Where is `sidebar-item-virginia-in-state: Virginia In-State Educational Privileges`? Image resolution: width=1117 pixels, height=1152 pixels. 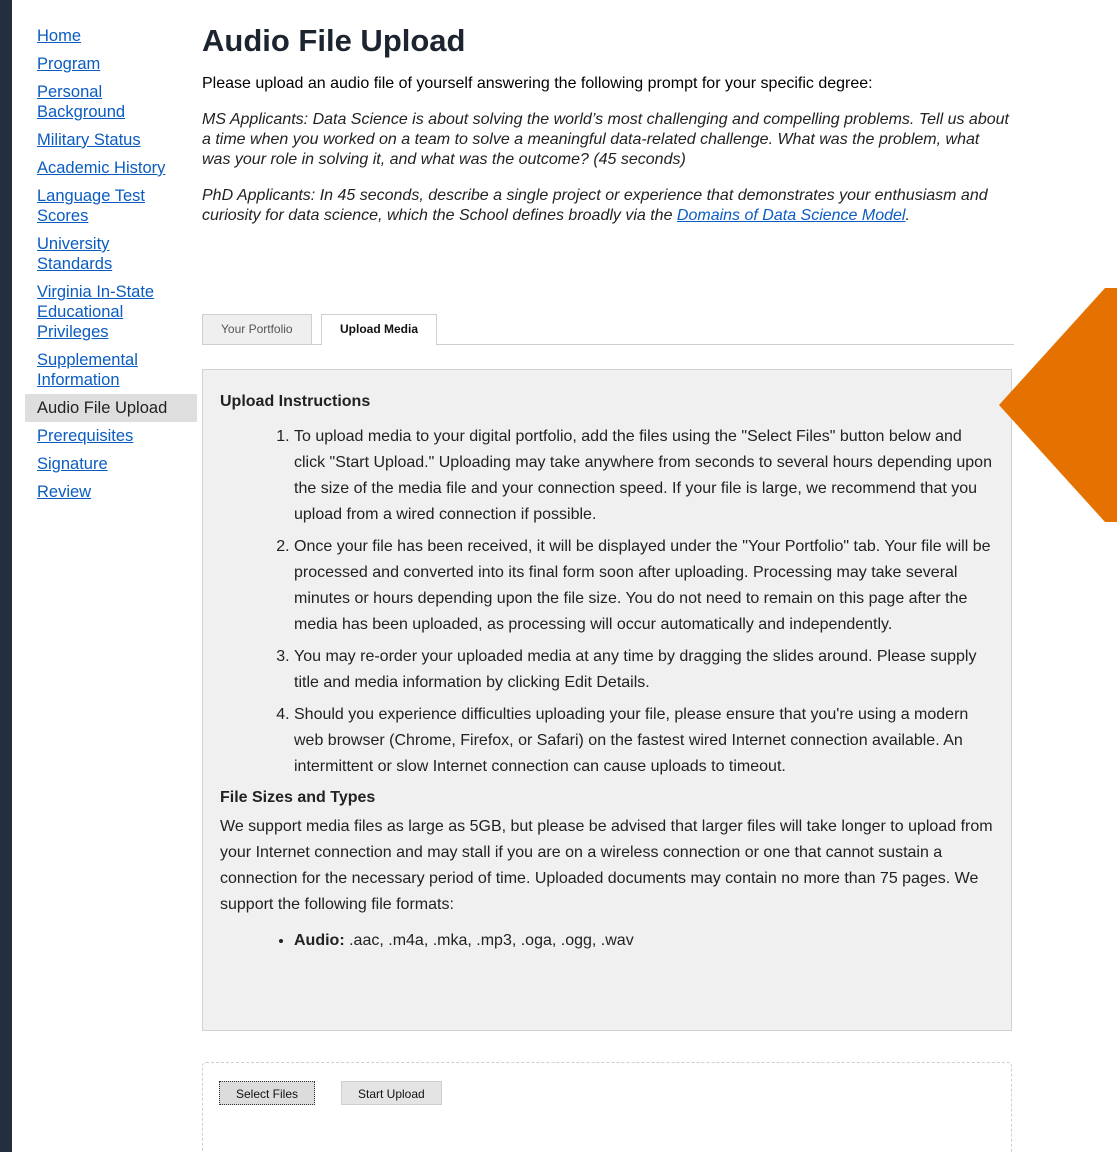
sidebar-item-virginia-in-state: Virginia In-State Educational Privileges is located at coordinates (112, 312).